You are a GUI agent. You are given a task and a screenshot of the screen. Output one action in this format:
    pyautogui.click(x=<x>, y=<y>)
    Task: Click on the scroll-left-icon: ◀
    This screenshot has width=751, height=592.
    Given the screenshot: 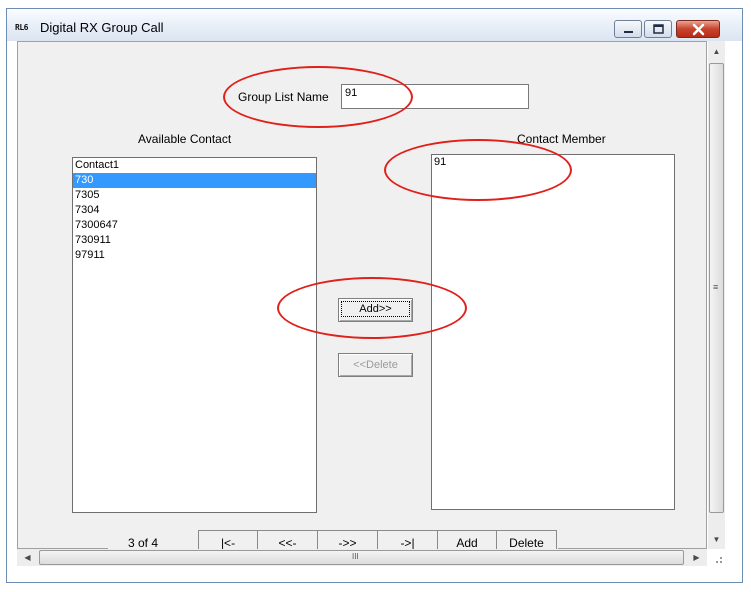 What is the action you would take?
    pyautogui.click(x=27, y=557)
    